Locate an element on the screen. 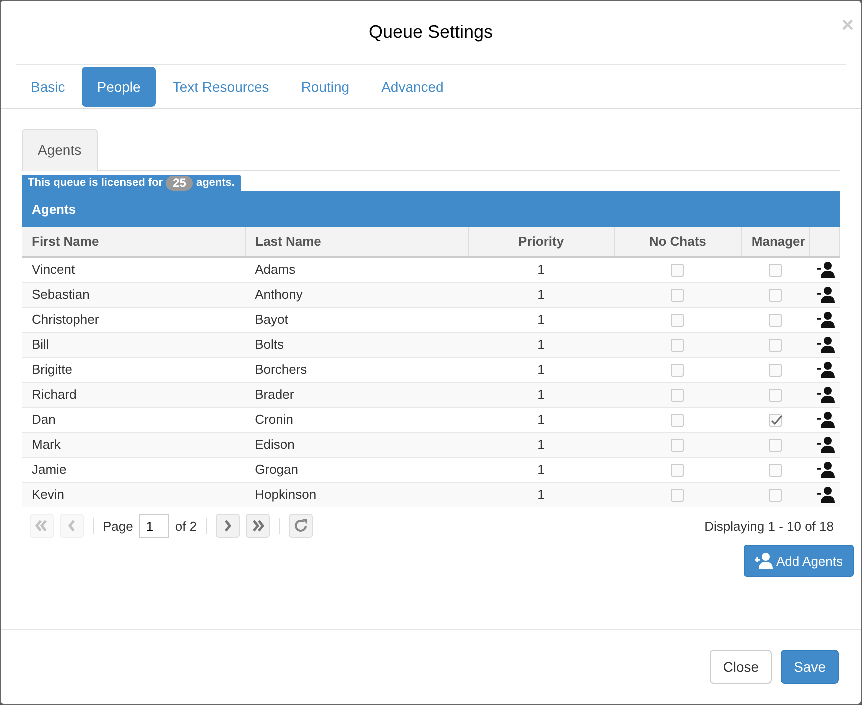 This screenshot has height=705, width=862. close-button: Close is located at coordinates (741, 667).